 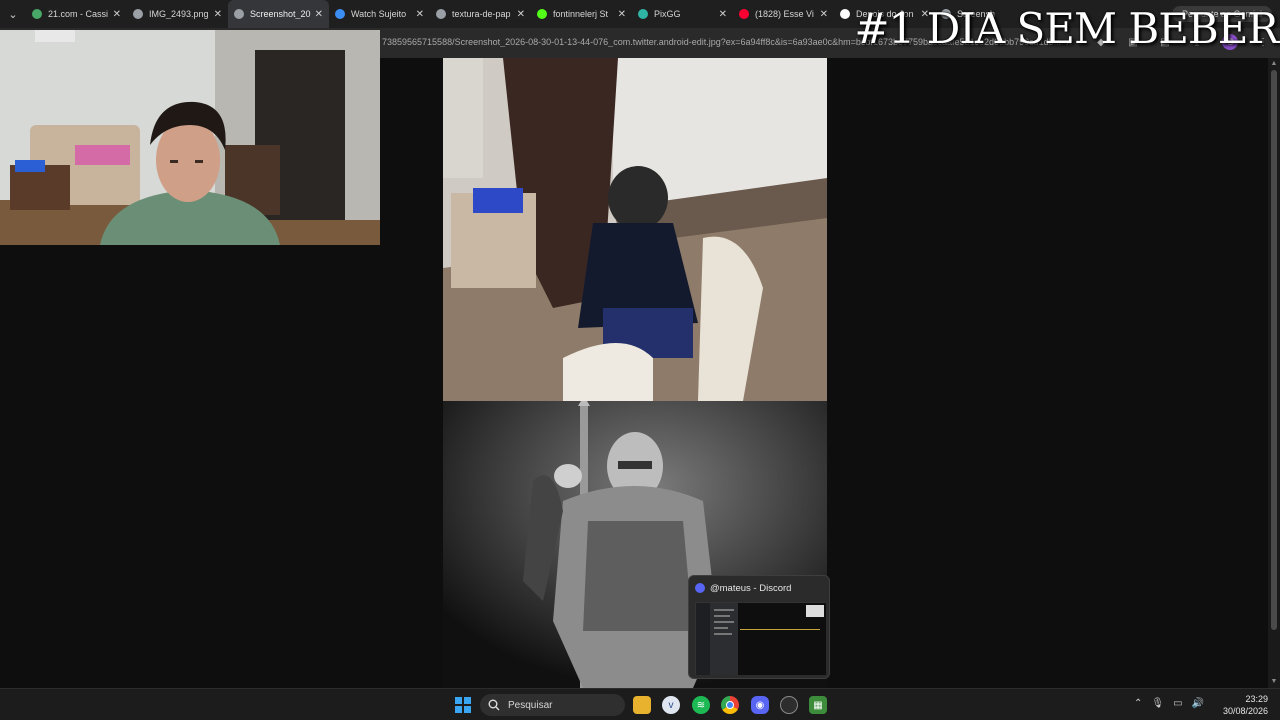 I want to click on tab-title: PixGG, so click(x=667, y=14).